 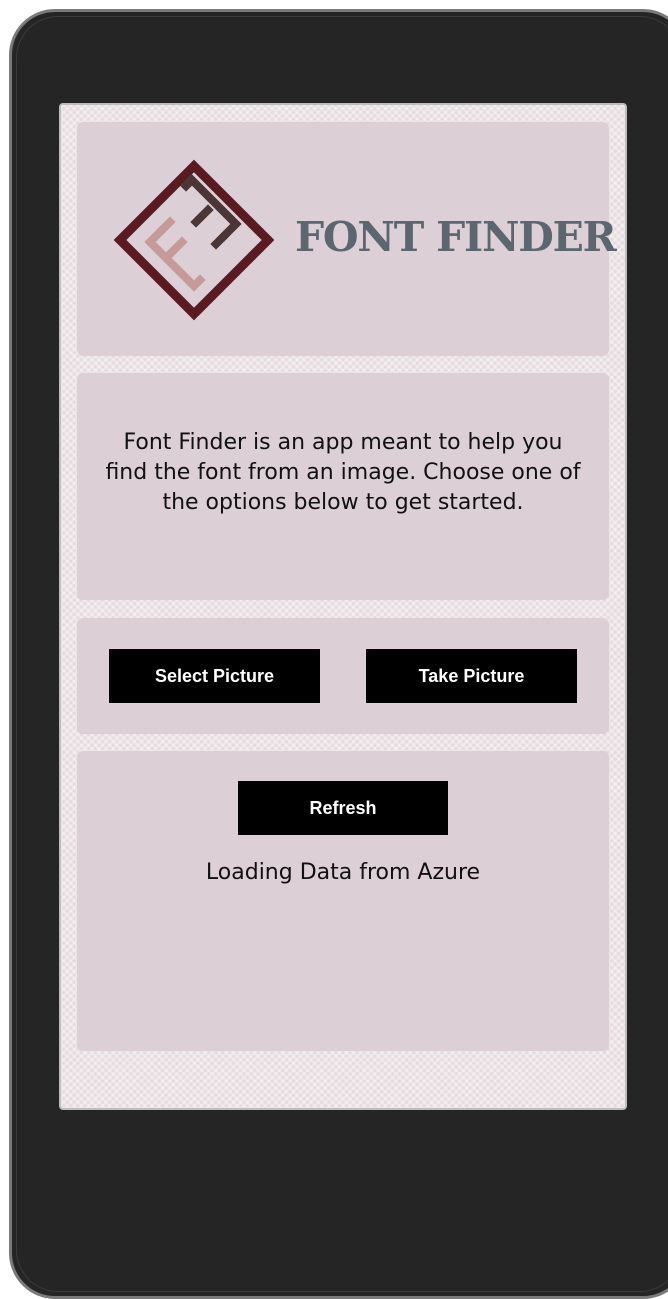 I want to click on select-picture-button: Select Picture, so click(x=214, y=676).